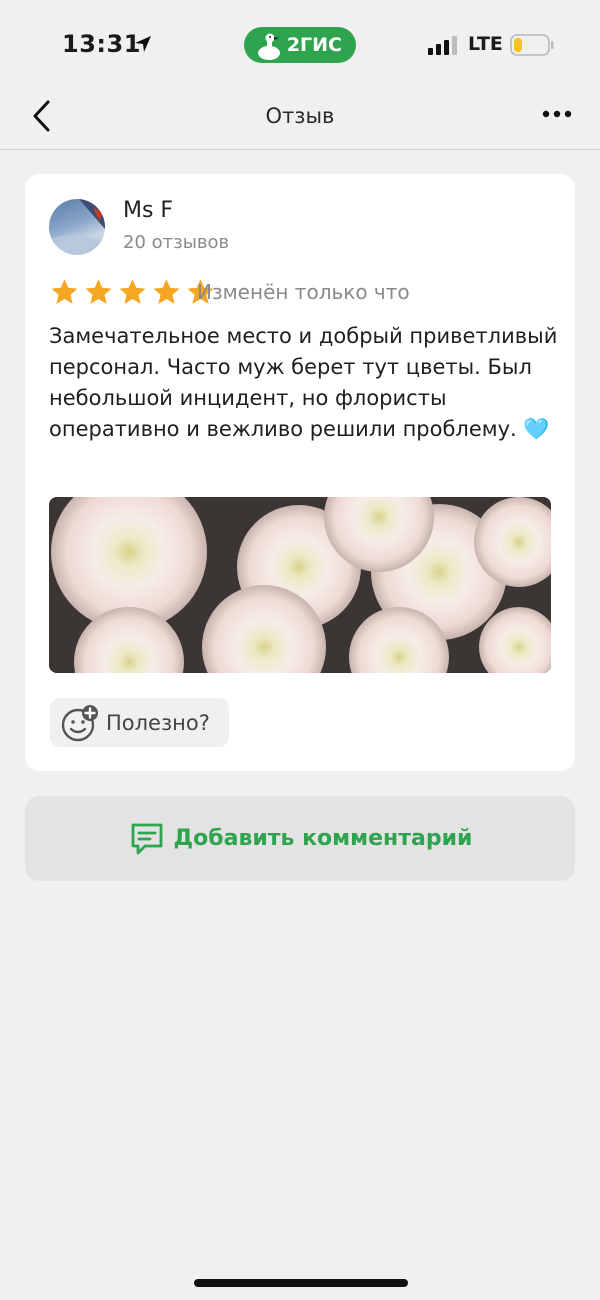  I want to click on location-arrow-icon, so click(143, 44).